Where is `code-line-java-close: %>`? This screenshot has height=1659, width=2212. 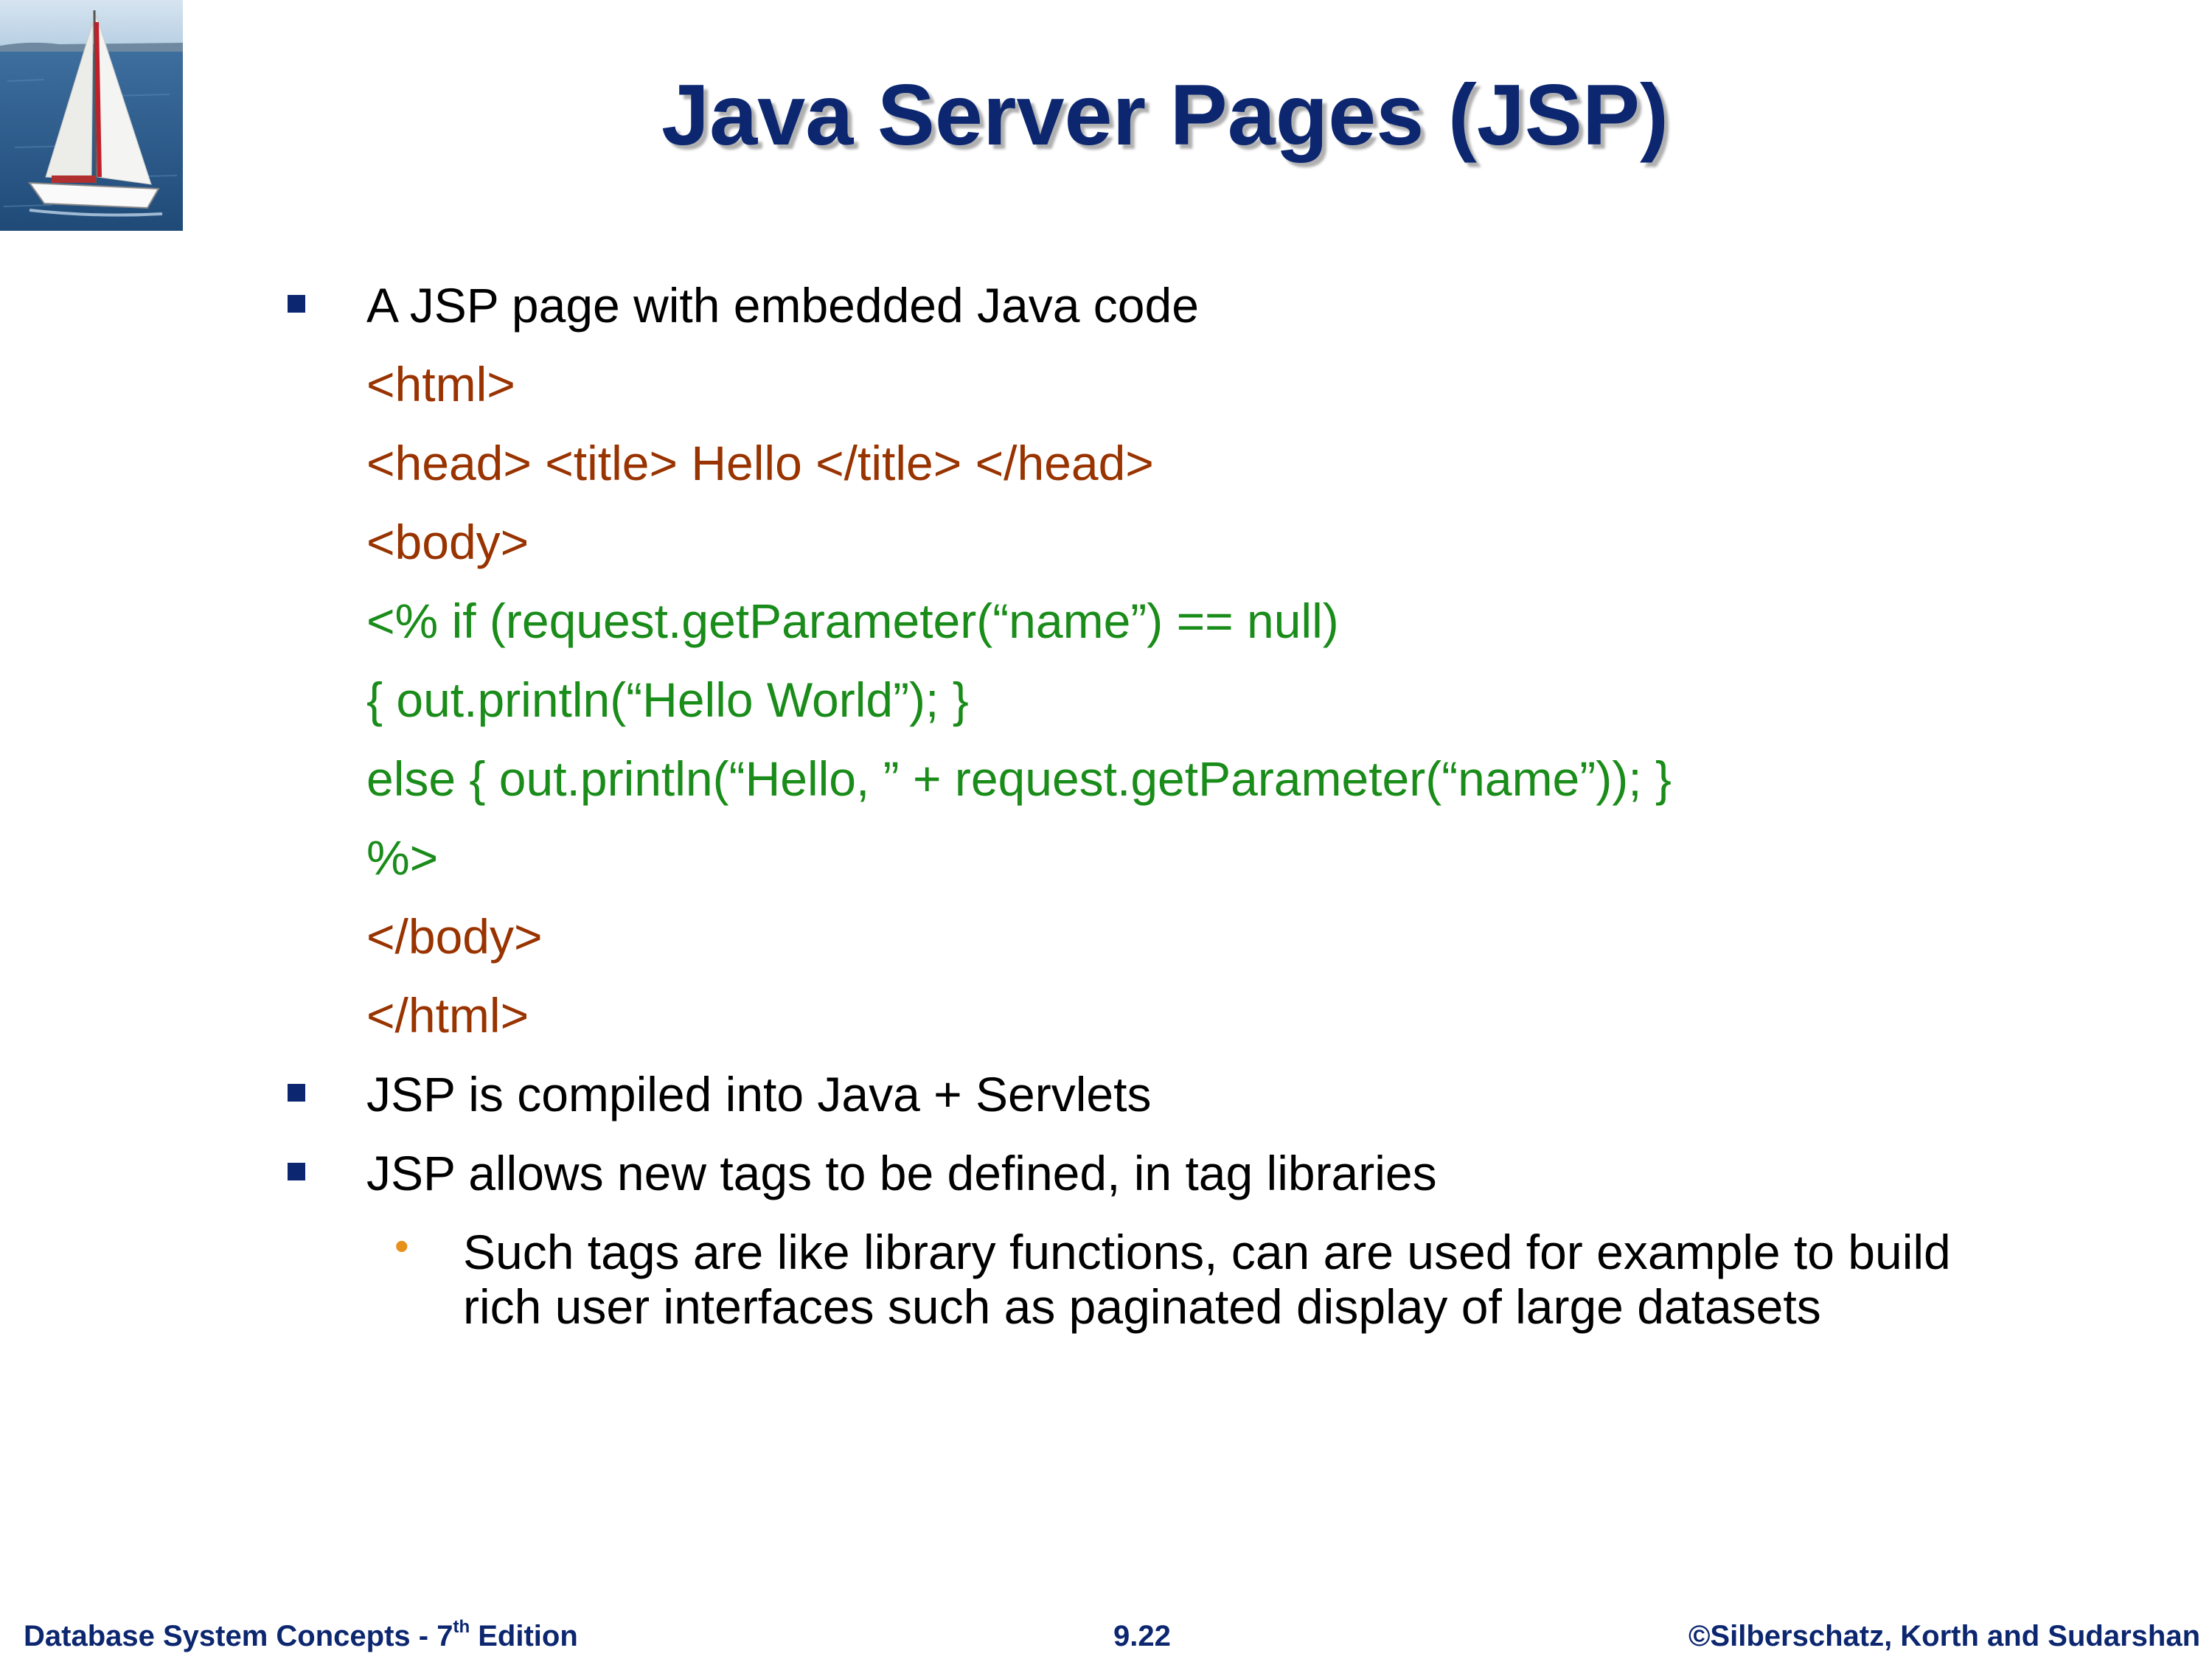
code-line-java-close: %> is located at coordinates (402, 857).